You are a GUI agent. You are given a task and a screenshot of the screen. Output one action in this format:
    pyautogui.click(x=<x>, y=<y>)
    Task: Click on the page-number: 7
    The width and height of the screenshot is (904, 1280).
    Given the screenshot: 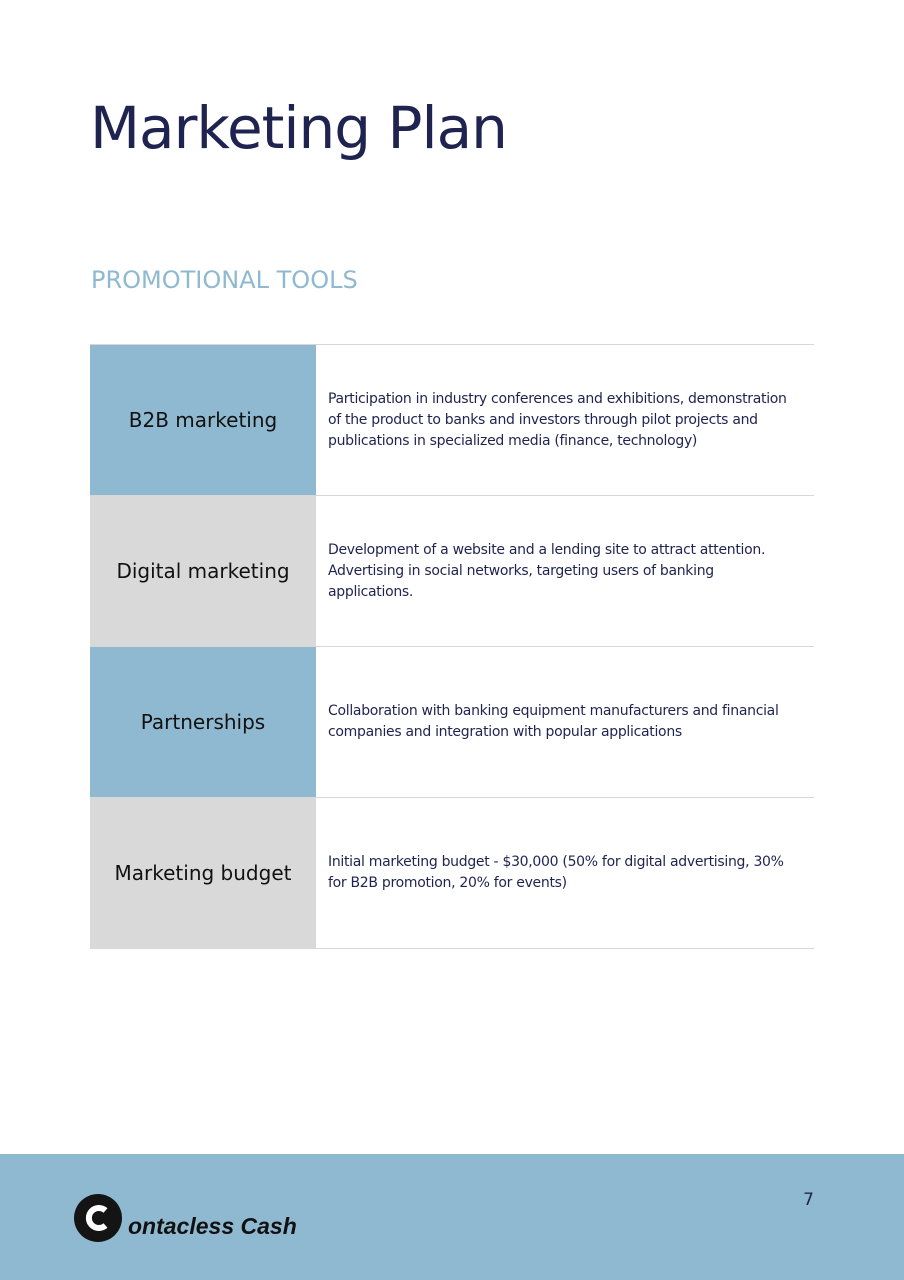 What is the action you would take?
    pyautogui.click(x=808, y=1200)
    